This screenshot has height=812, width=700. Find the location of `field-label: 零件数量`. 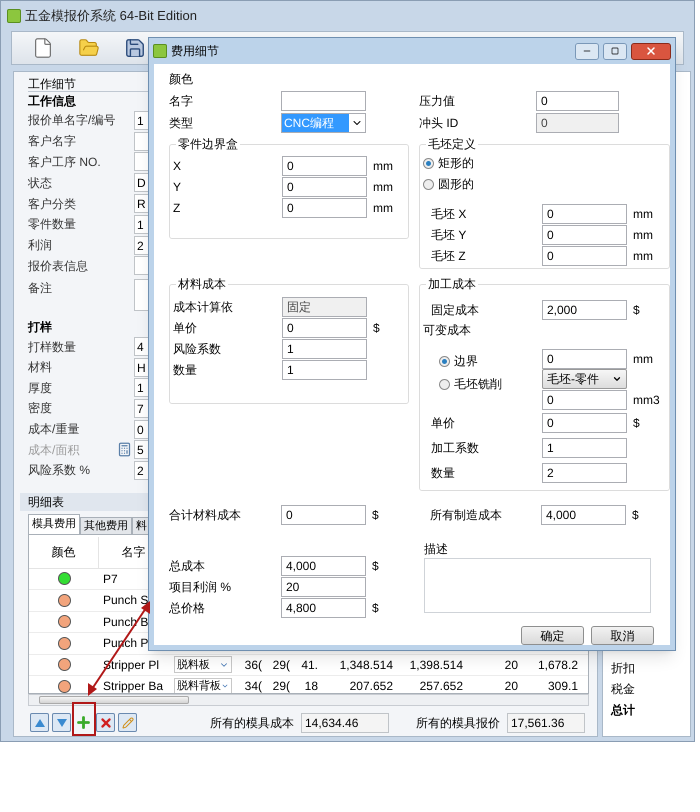

field-label: 零件数量 is located at coordinates (52, 225).